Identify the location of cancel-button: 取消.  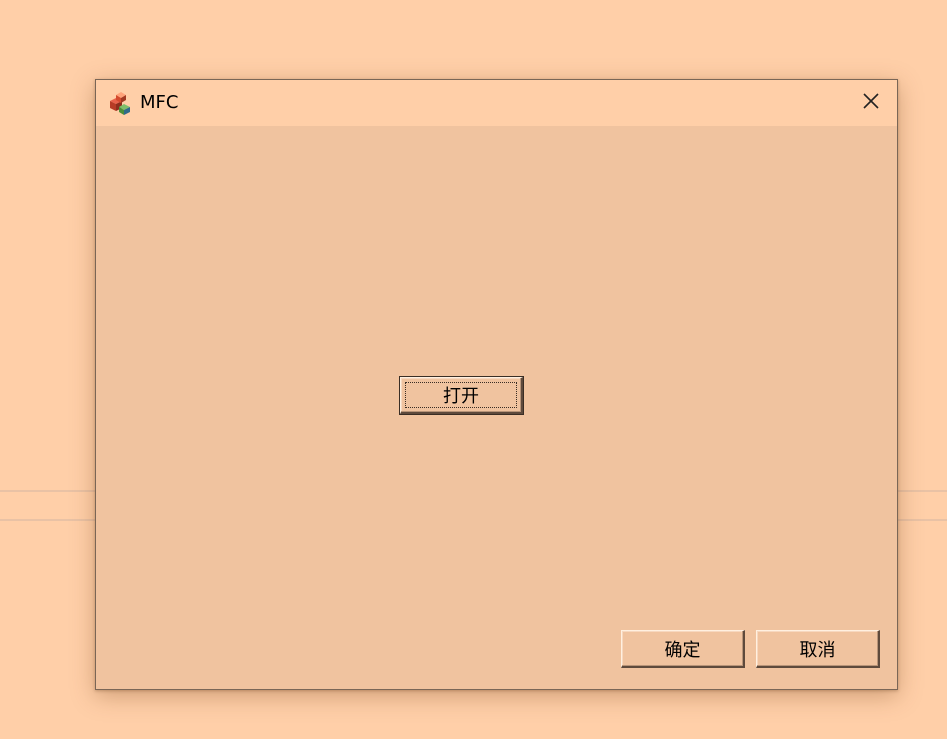
(818, 649).